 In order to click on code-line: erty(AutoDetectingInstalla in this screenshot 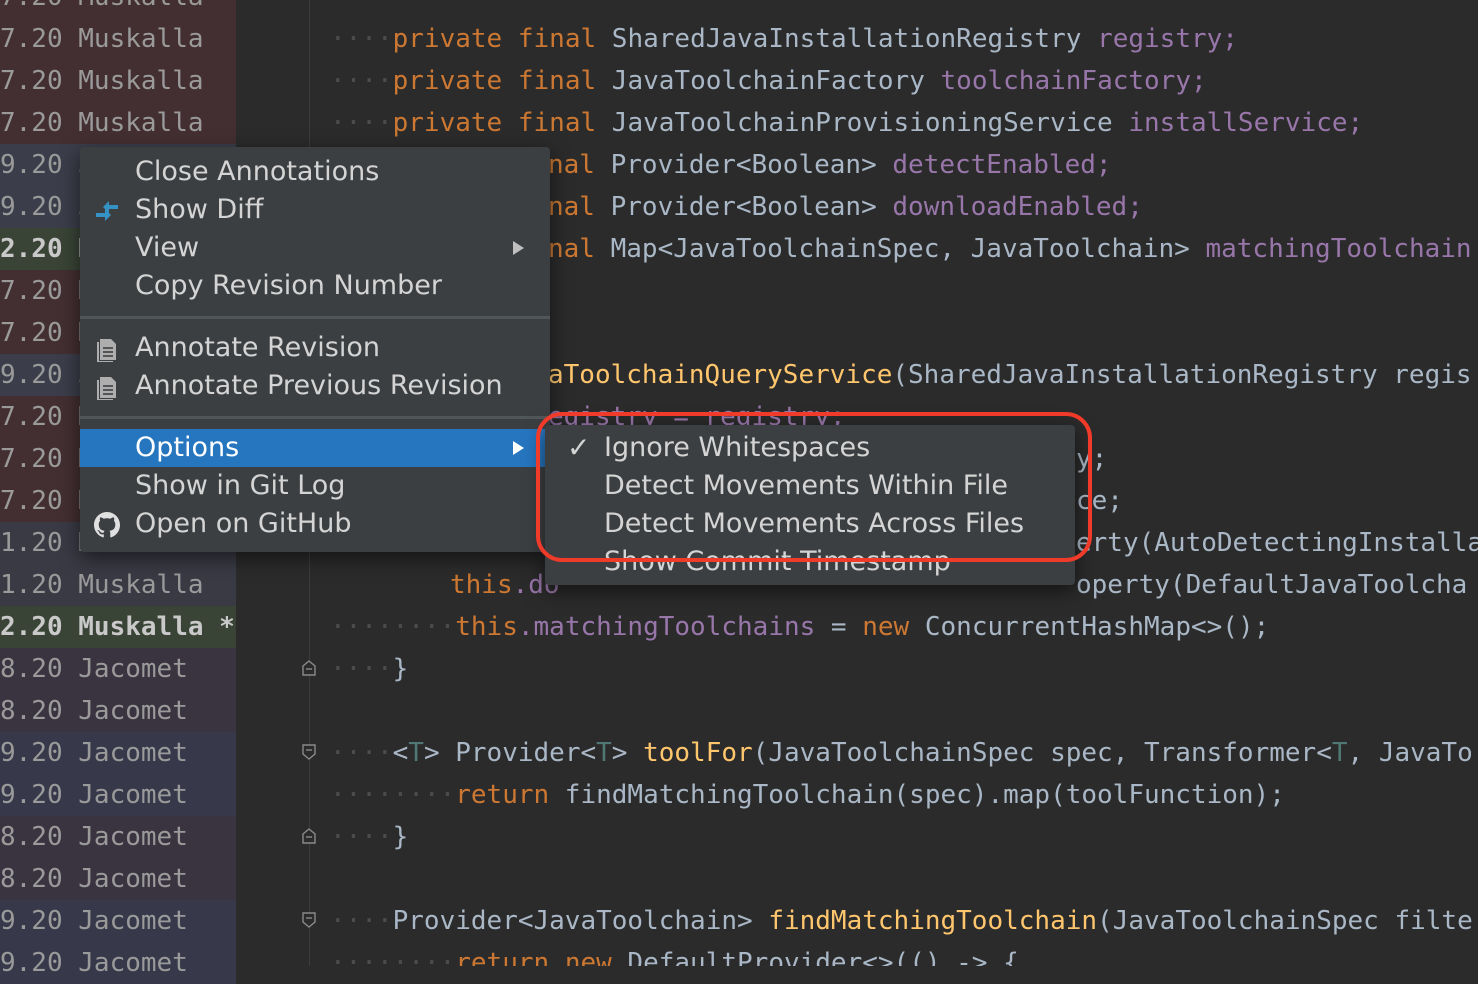, I will do `click(1277, 543)`.